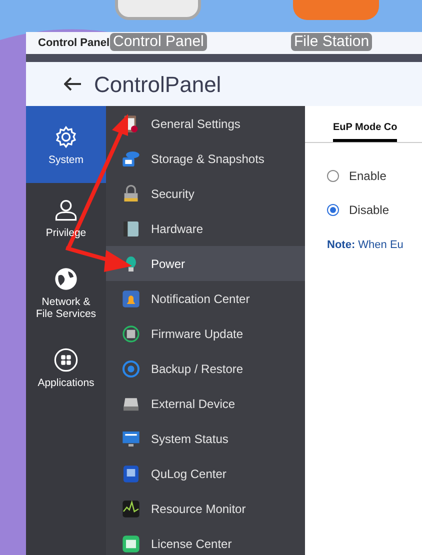 This screenshot has width=422, height=555. I want to click on menu-item: System Status, so click(205, 438).